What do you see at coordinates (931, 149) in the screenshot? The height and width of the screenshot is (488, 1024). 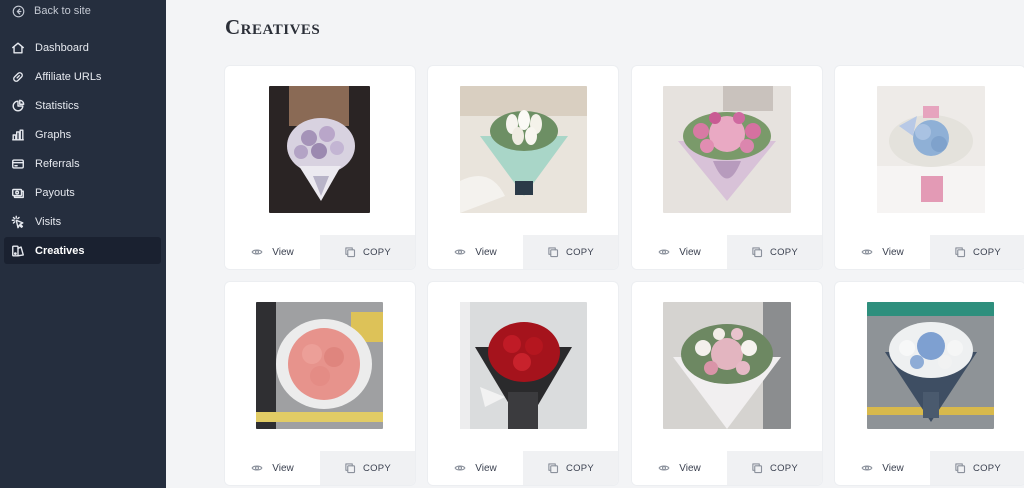 I see `creative-image-blue-hydrangea-babys-breath-bouquet` at bounding box center [931, 149].